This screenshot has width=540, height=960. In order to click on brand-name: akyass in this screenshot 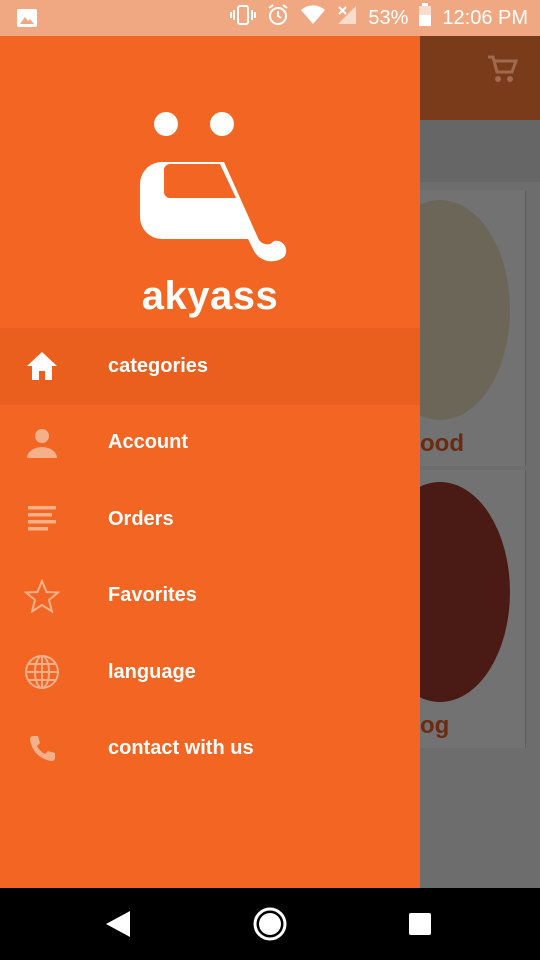, I will do `click(210, 296)`.